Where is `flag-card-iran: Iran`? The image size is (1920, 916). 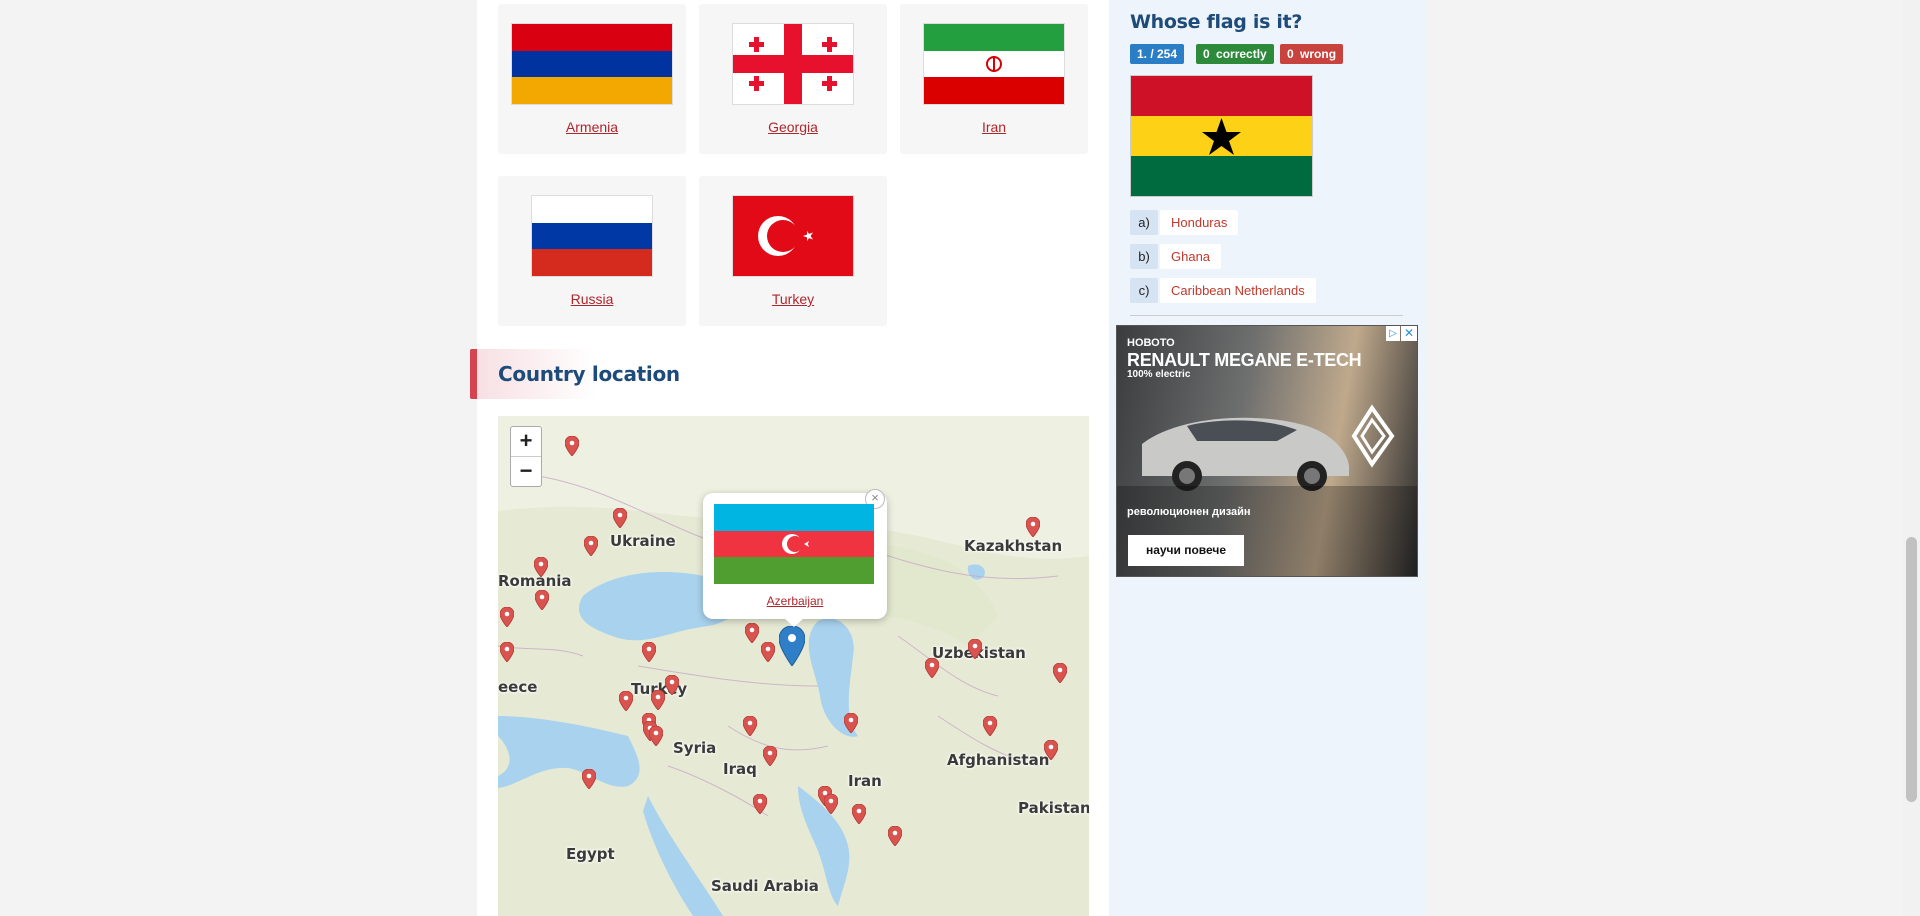
flag-card-iran: Iran is located at coordinates (994, 79).